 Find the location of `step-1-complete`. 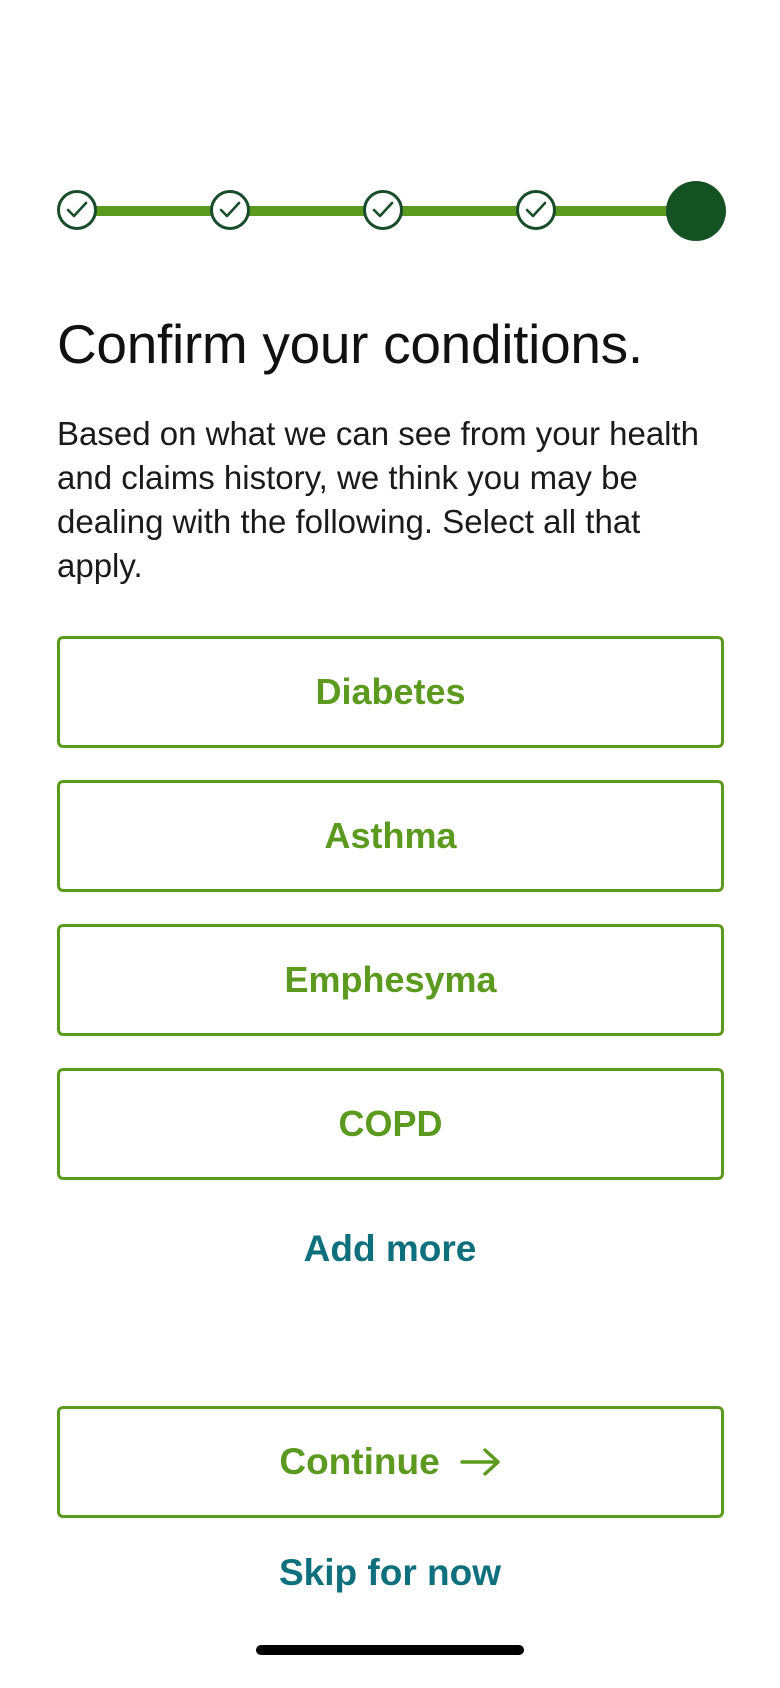

step-1-complete is located at coordinates (77, 210).